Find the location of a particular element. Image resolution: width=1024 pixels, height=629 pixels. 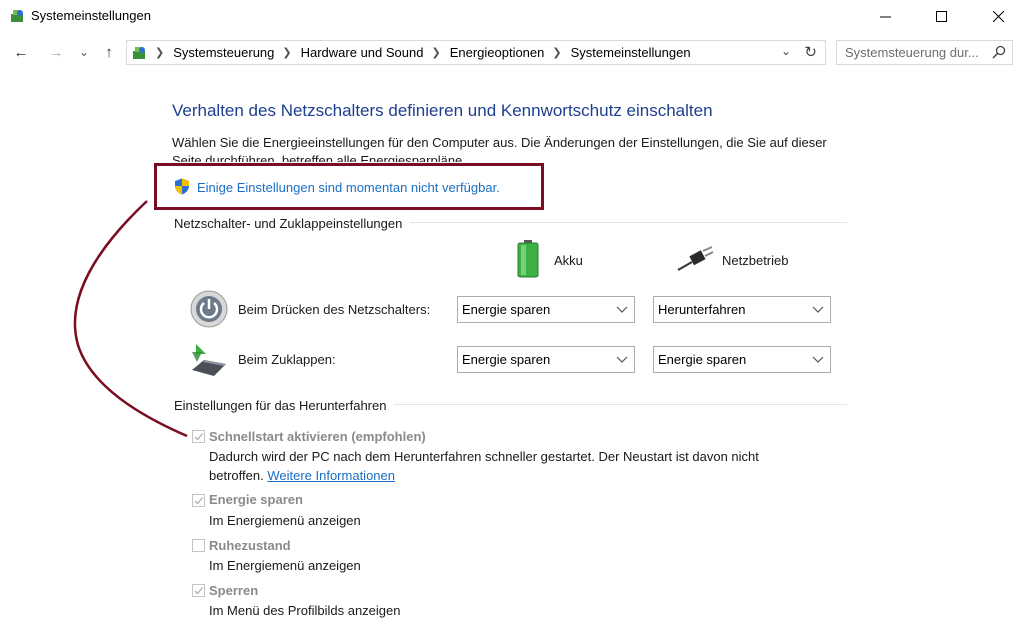

hibernate-checkbox is located at coordinates (198, 545).